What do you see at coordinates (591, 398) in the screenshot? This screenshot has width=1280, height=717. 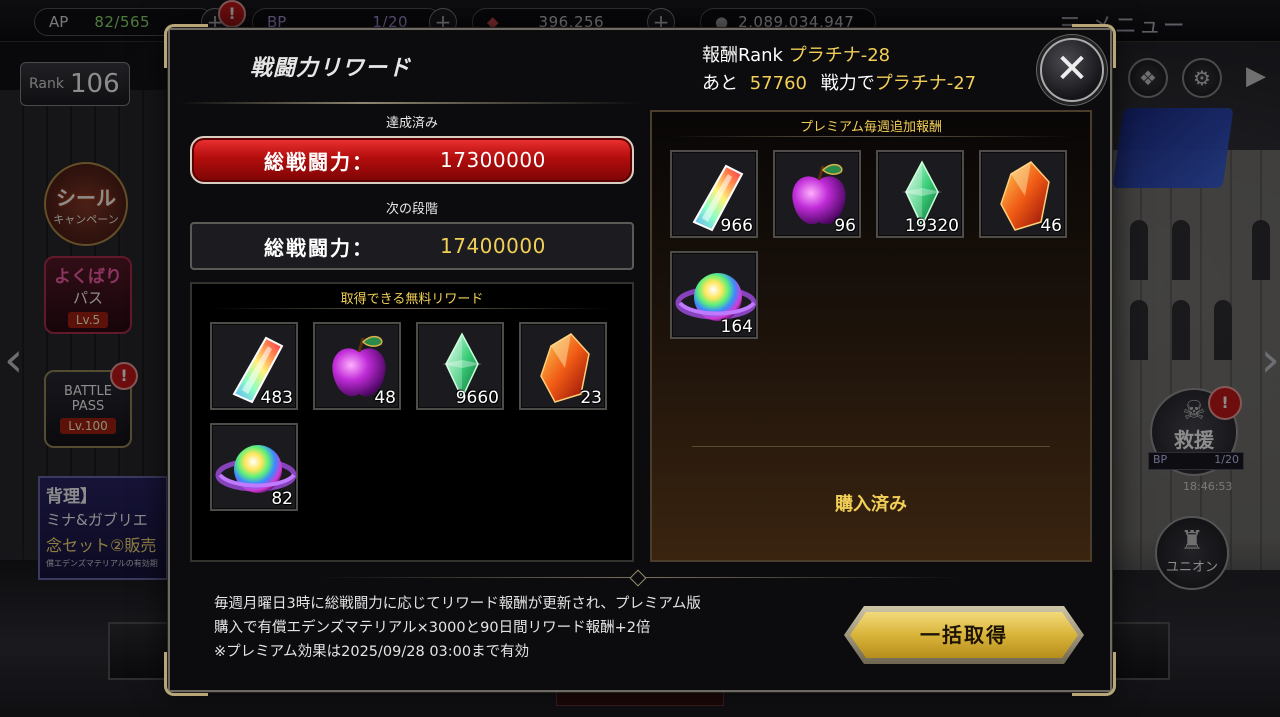 I see `item-quantity: 23` at bounding box center [591, 398].